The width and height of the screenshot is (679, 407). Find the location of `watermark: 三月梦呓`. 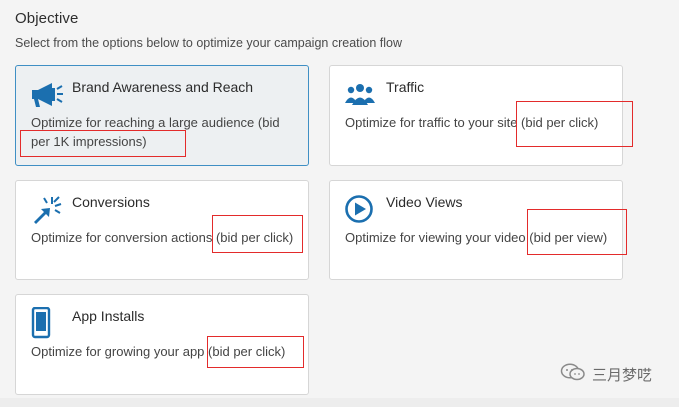

watermark: 三月梦呓 is located at coordinates (606, 374).